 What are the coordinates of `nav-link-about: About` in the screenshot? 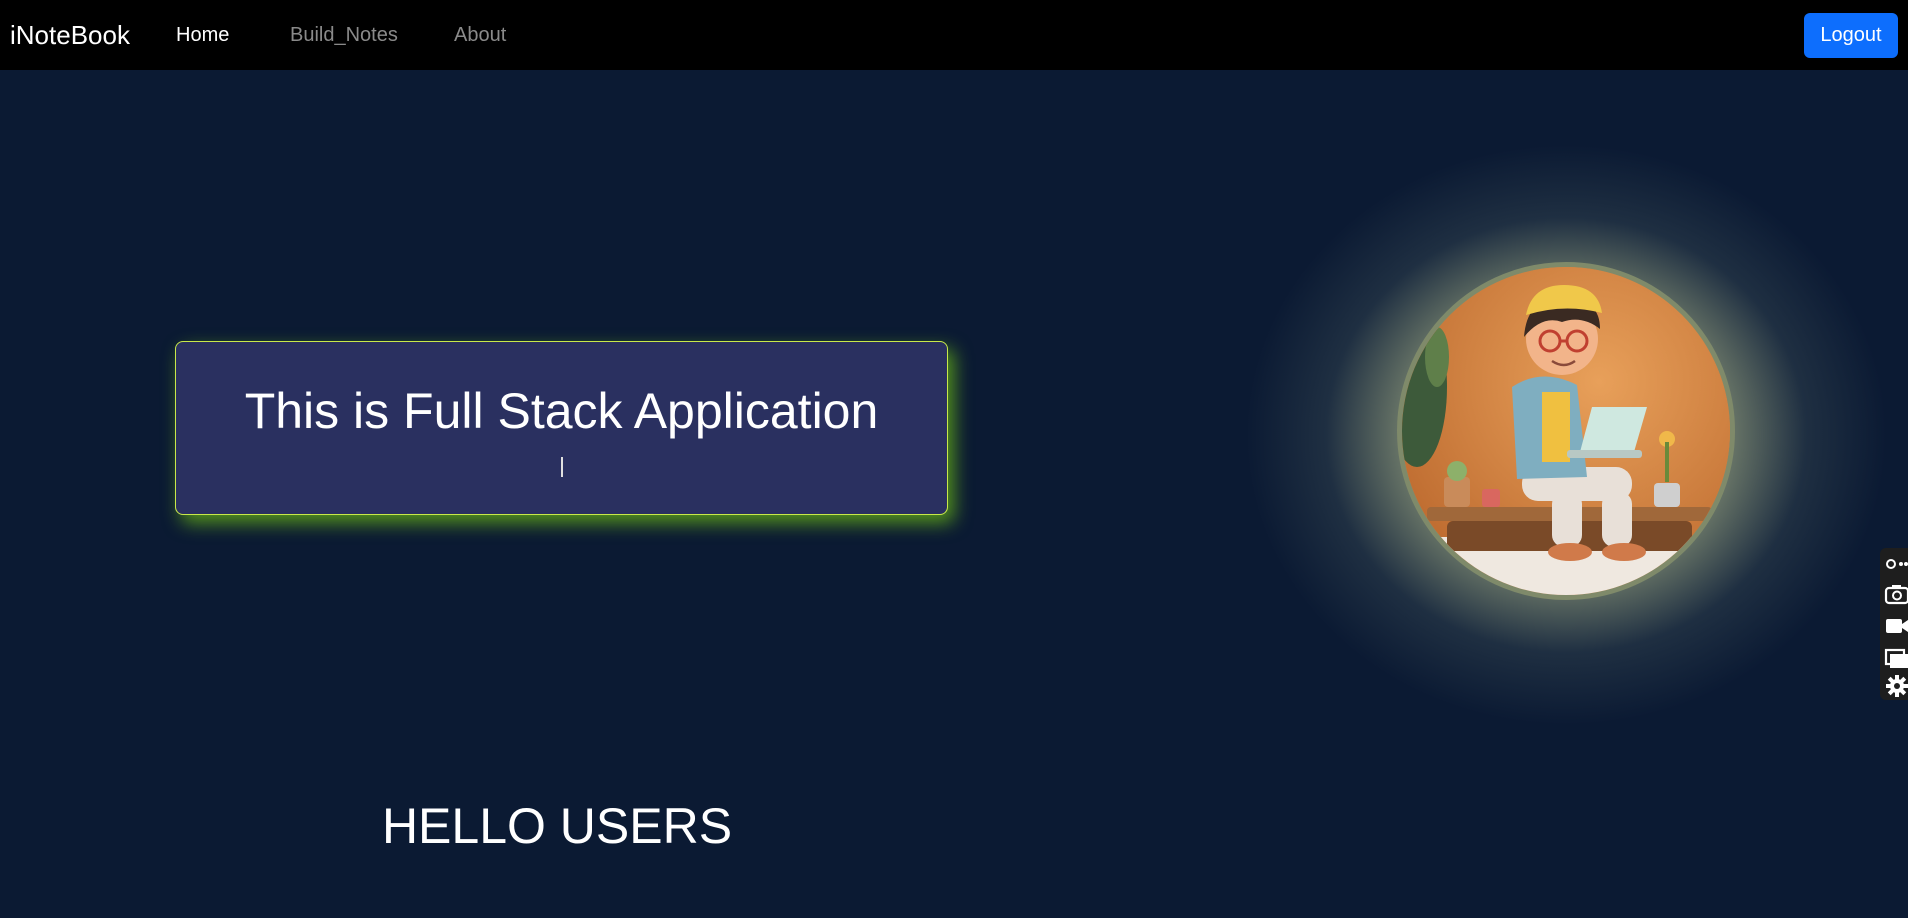 It's located at (480, 35).